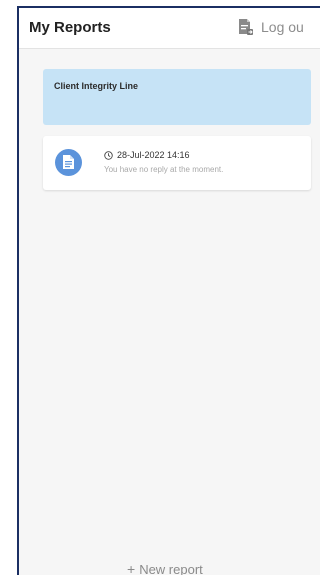  I want to click on report-avatar, so click(68, 162).